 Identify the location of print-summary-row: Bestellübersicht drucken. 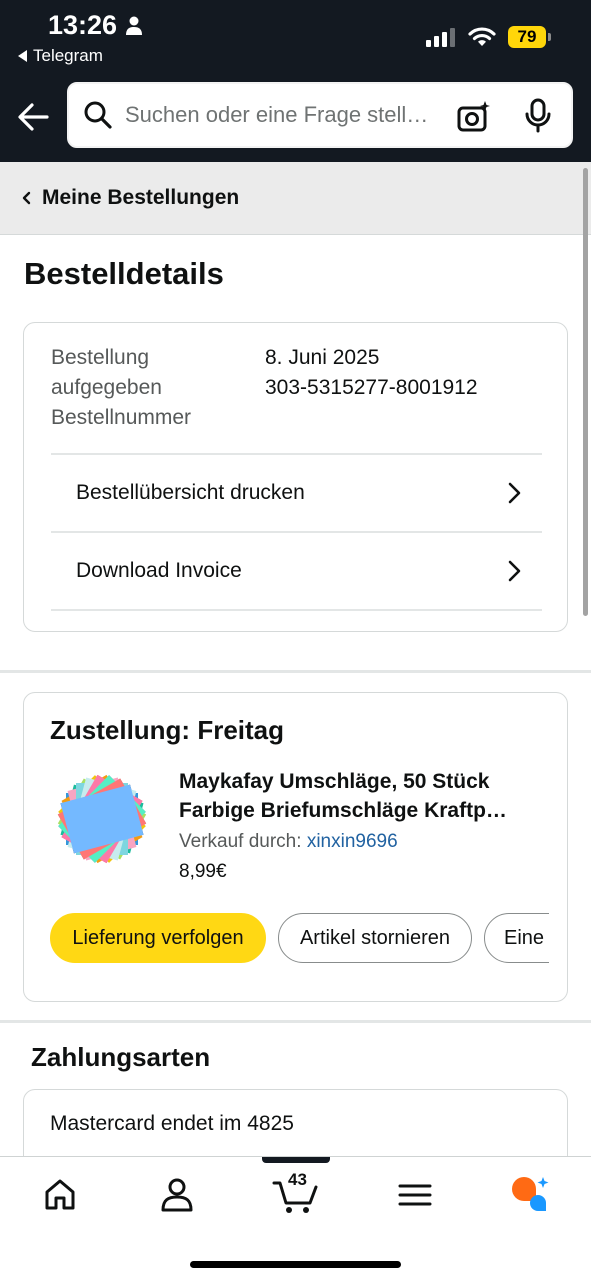
(296, 492).